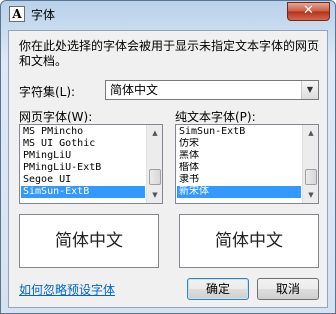 Image resolution: width=336 pixels, height=314 pixels. What do you see at coordinates (83, 168) in the screenshot?
I see `web-font-item: PMingLiU-ExtB` at bounding box center [83, 168].